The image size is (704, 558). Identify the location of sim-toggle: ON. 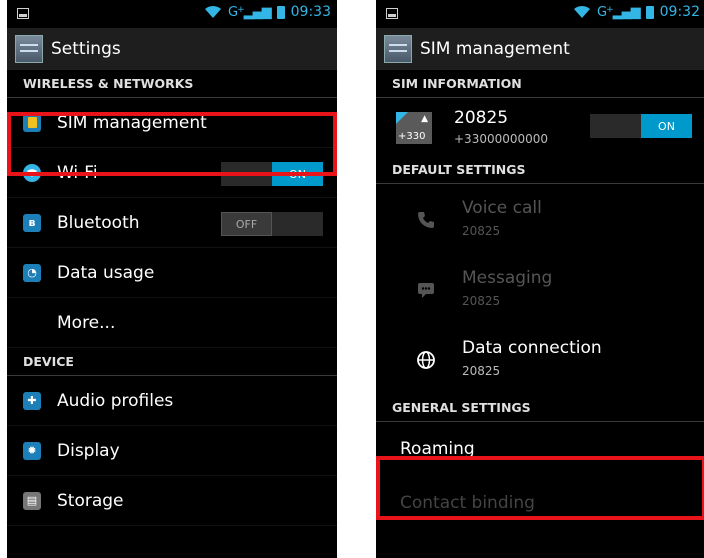
(641, 126).